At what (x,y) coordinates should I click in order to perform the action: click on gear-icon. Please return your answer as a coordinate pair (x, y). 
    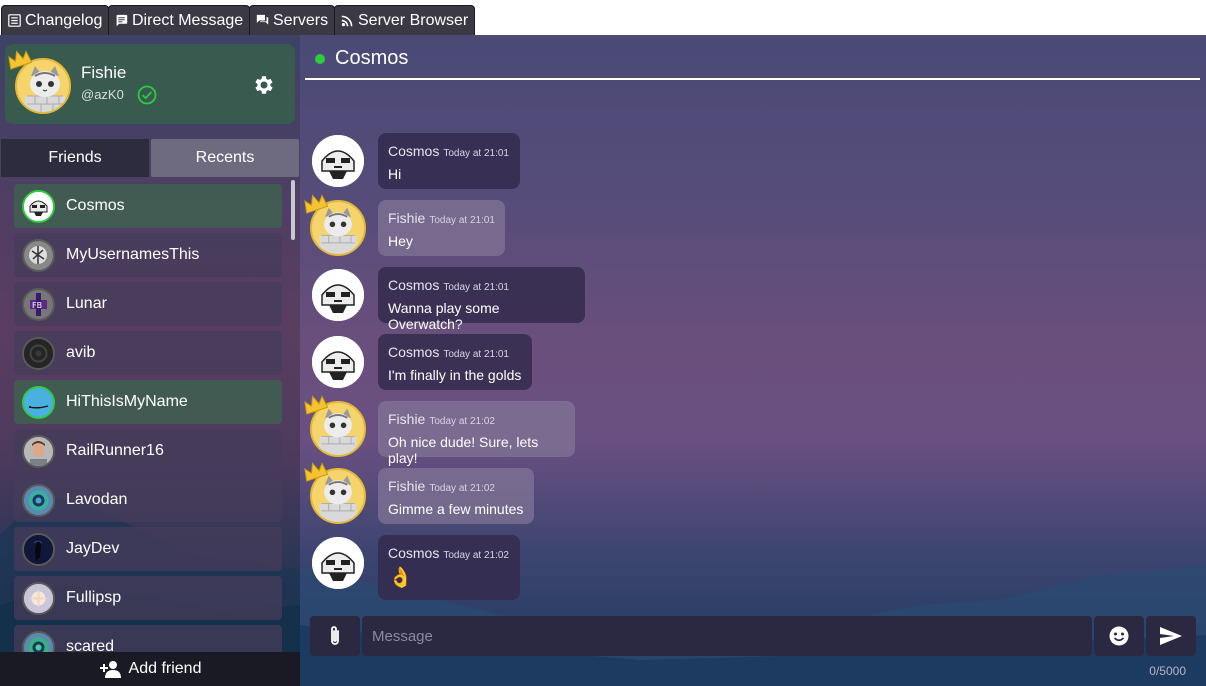
    Looking at the image, I should click on (263, 85).